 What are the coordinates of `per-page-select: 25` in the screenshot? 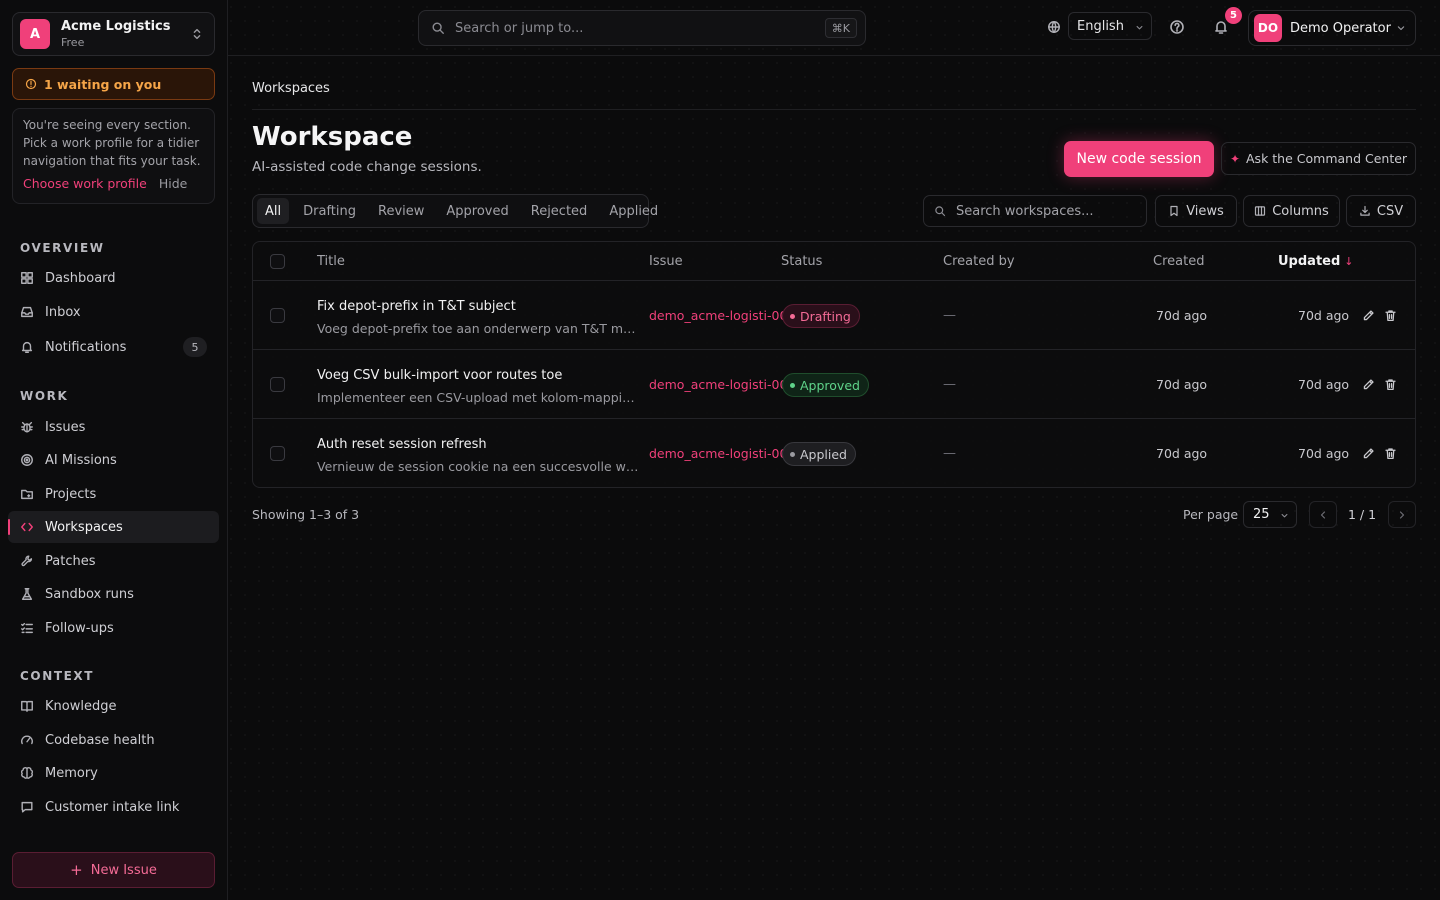 It's located at (1270, 514).